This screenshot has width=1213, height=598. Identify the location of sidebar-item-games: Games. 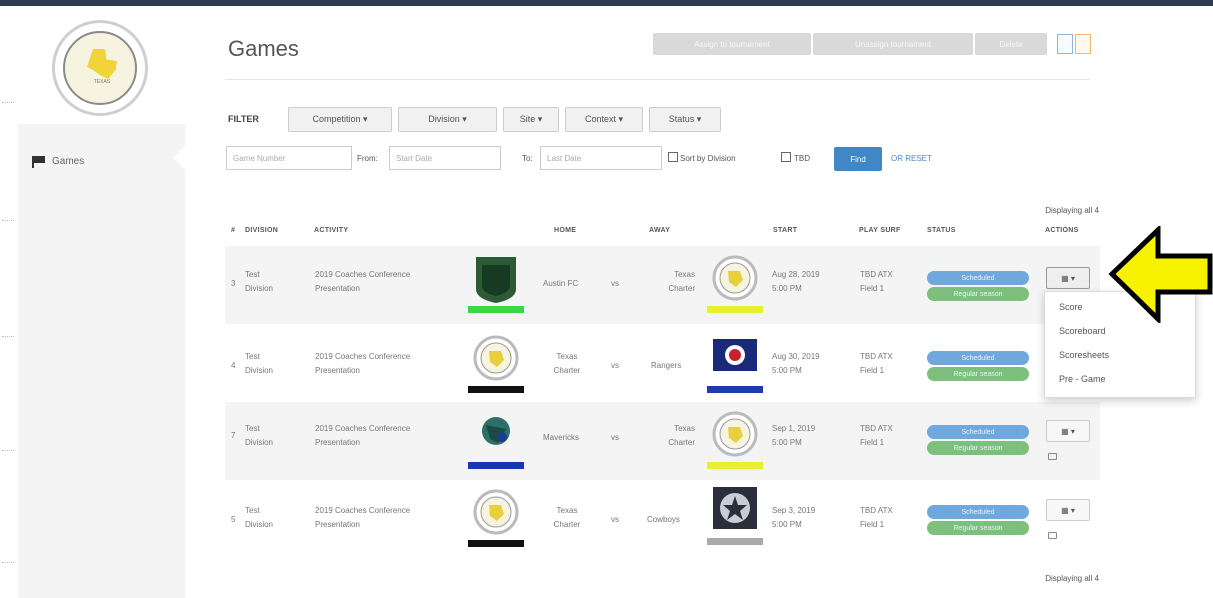
(101, 161).